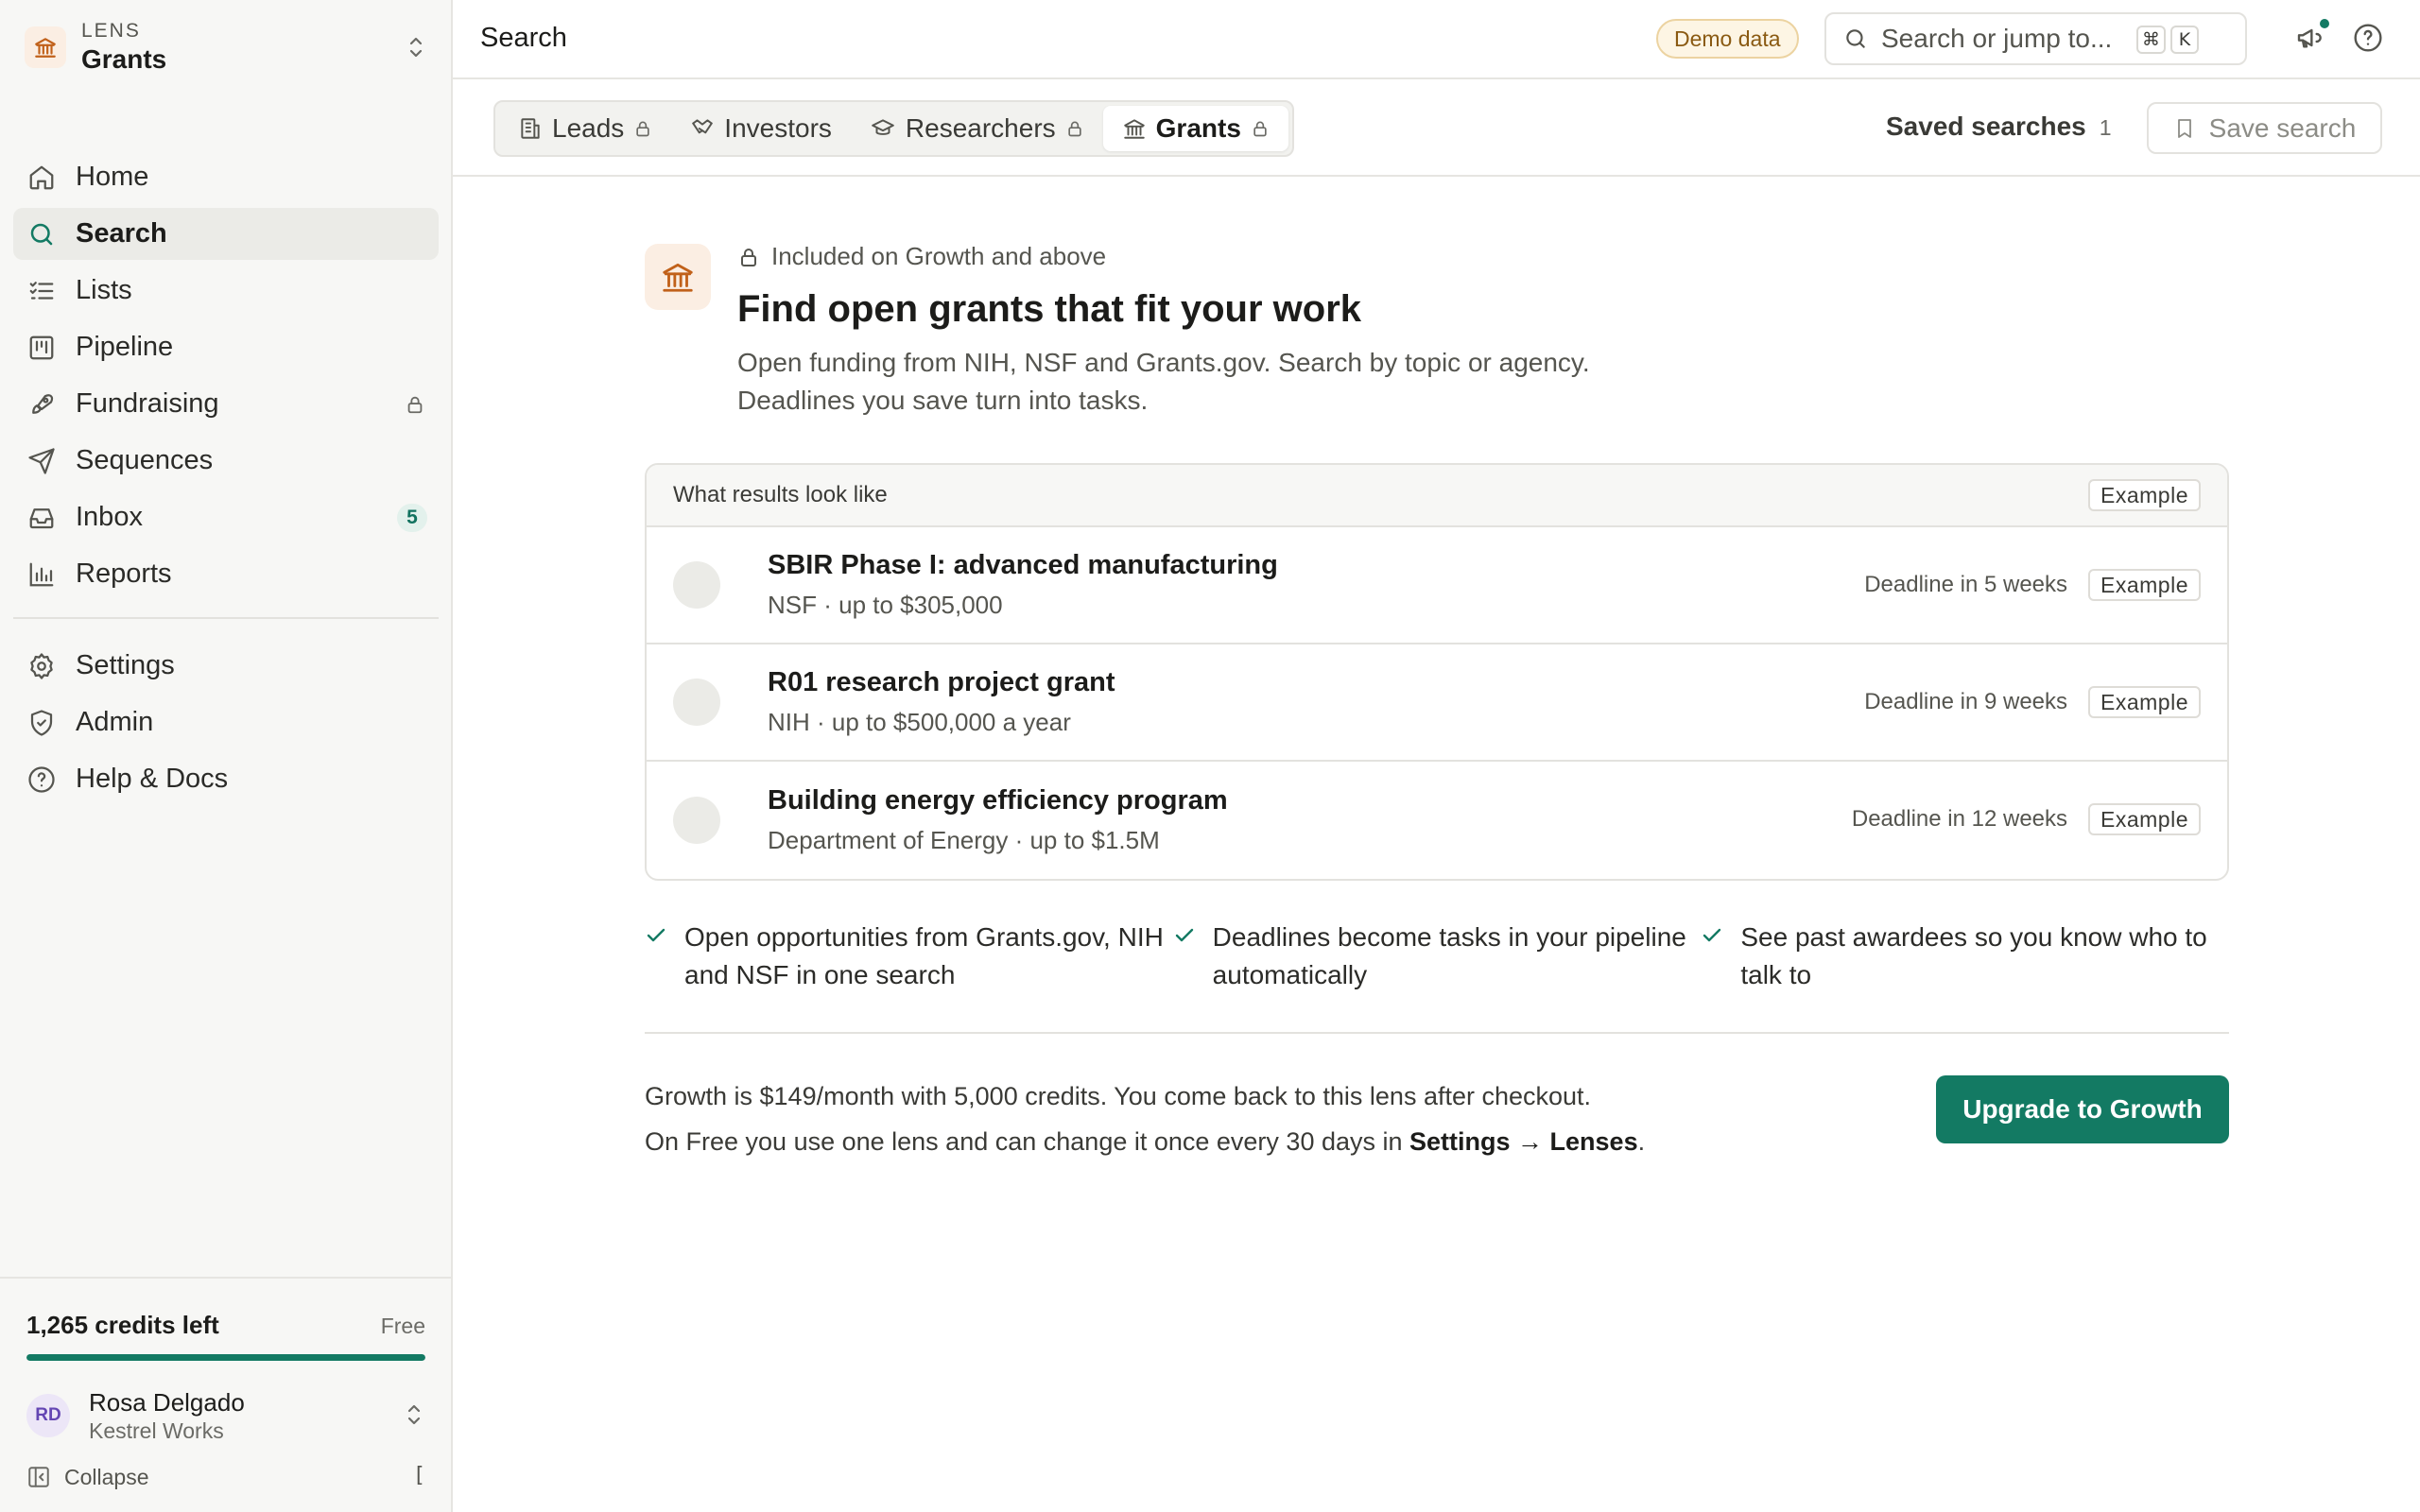 This screenshot has height=1512, width=2420. Describe the element at coordinates (226, 1477) in the screenshot. I see `collapse-sidebar-button: Collapse [` at that location.